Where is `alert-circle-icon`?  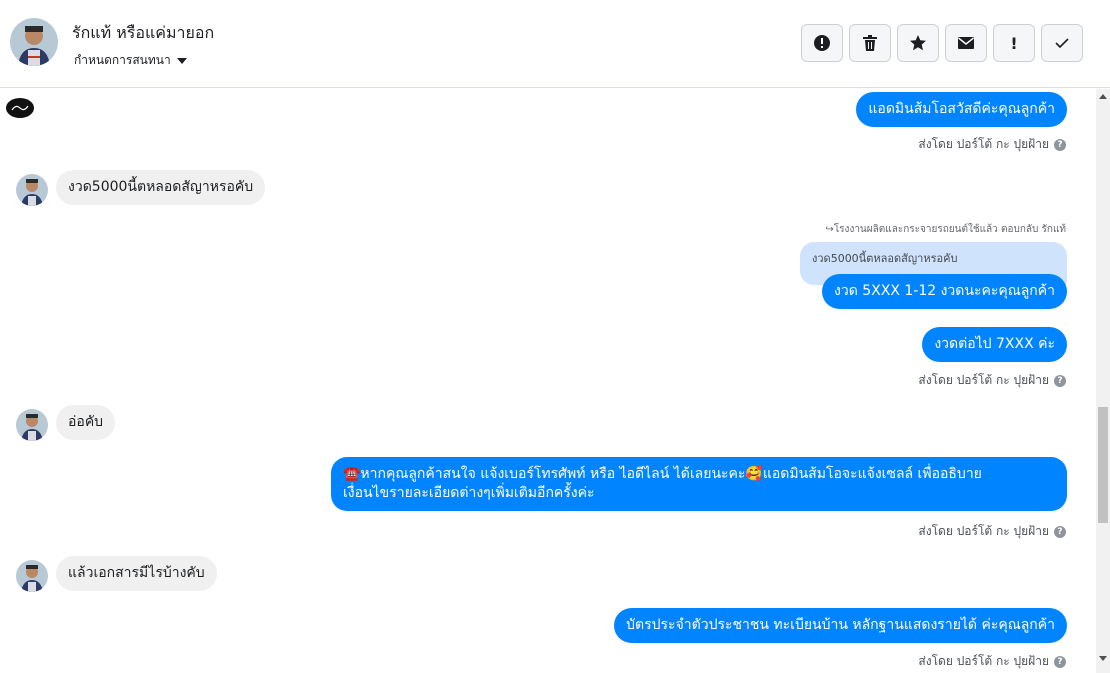
alert-circle-icon is located at coordinates (822, 43).